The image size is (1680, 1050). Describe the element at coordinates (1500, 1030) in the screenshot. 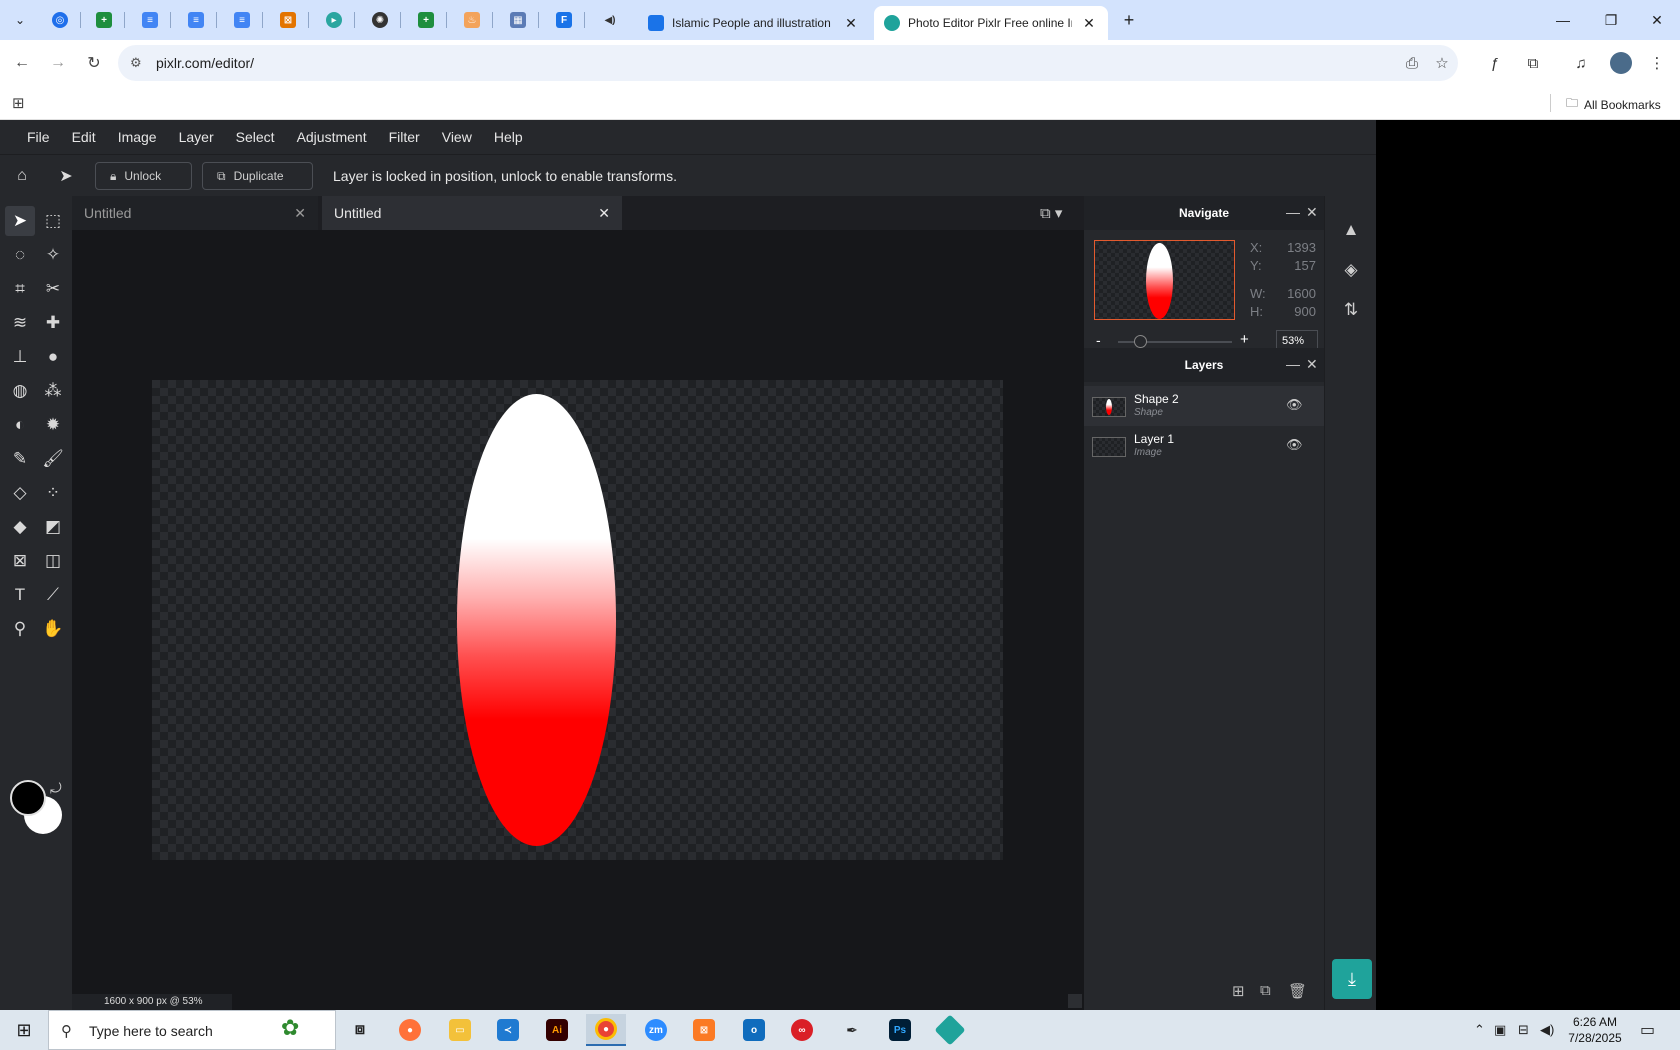

I see `display-icon: ▣` at that location.